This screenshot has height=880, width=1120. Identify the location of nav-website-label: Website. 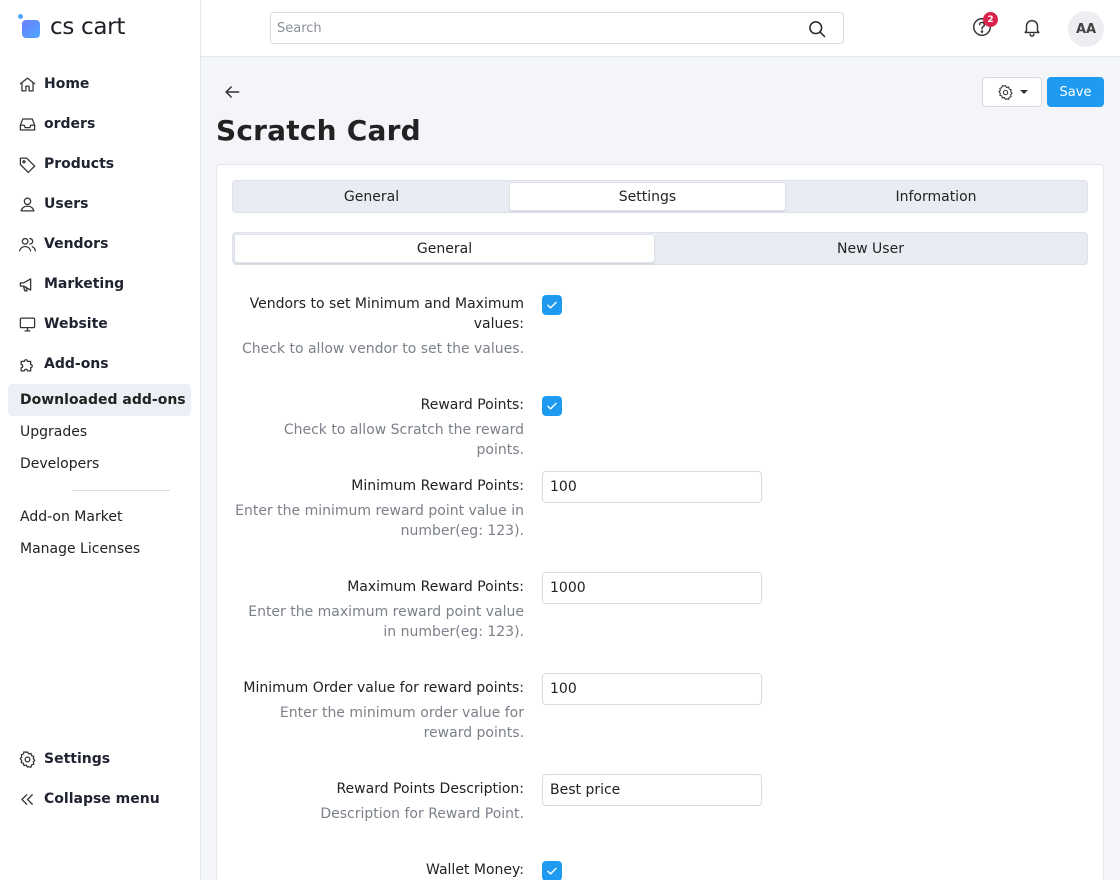
(76, 324).